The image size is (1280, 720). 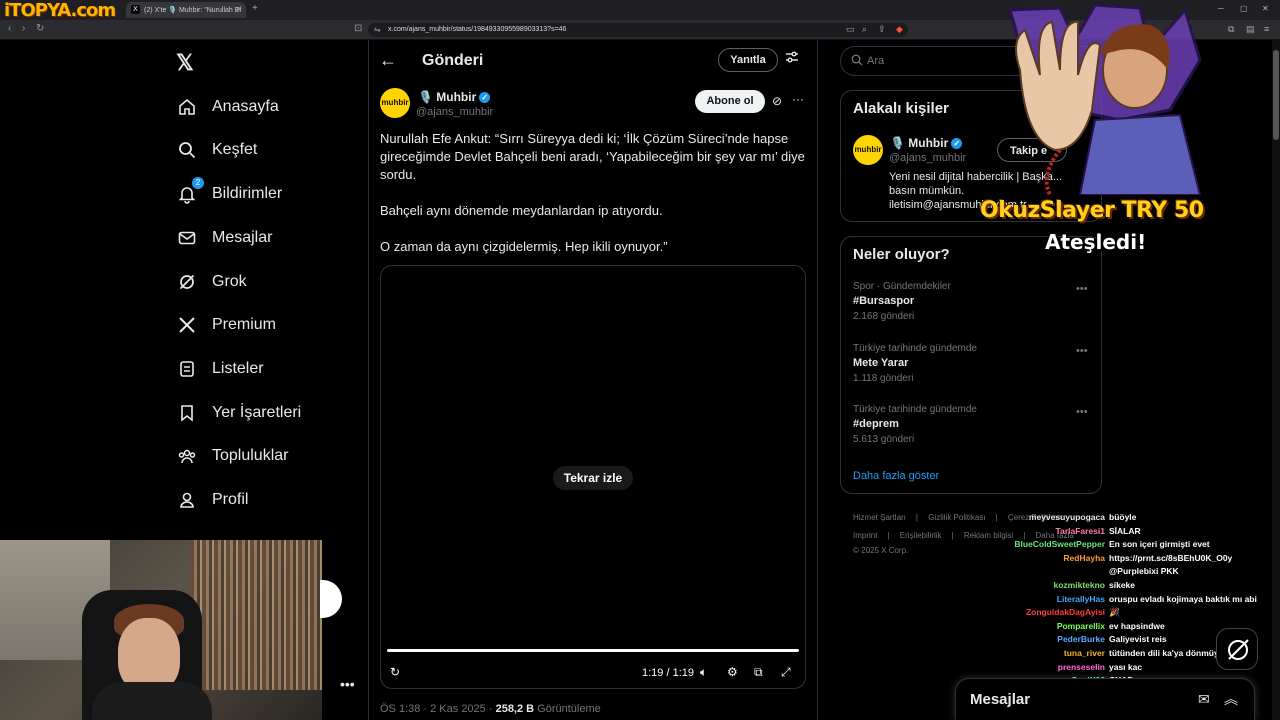 What do you see at coordinates (232, 456) in the screenshot?
I see `nav-item-communities: Topluluklar` at bounding box center [232, 456].